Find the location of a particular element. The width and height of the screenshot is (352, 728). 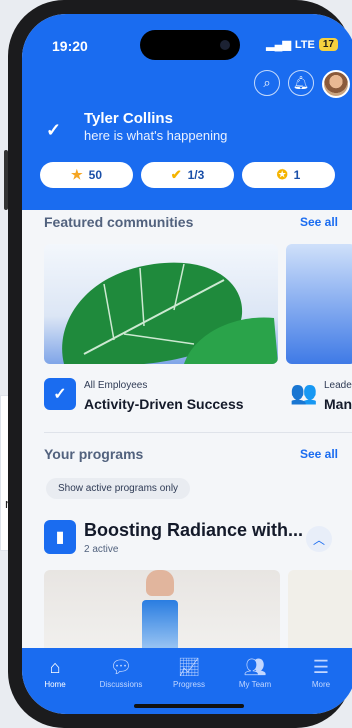

programs-title: Your programs is located at coordinates (94, 454).